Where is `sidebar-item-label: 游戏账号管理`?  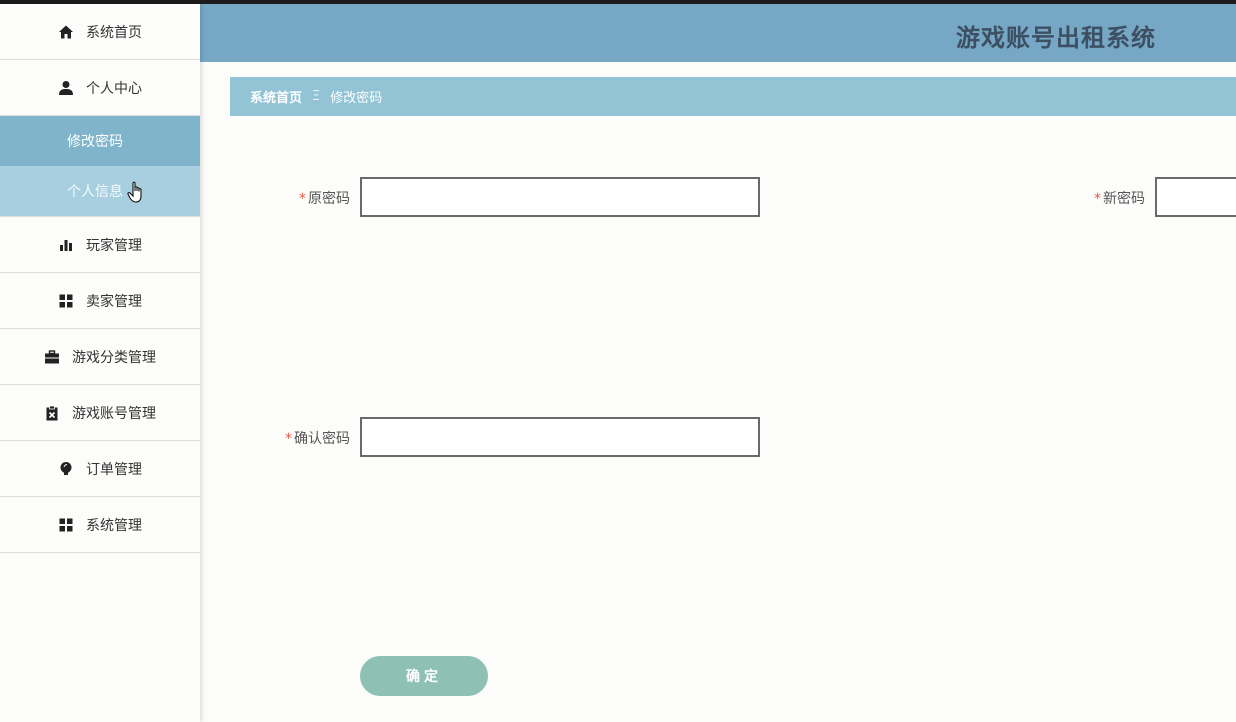 sidebar-item-label: 游戏账号管理 is located at coordinates (114, 413).